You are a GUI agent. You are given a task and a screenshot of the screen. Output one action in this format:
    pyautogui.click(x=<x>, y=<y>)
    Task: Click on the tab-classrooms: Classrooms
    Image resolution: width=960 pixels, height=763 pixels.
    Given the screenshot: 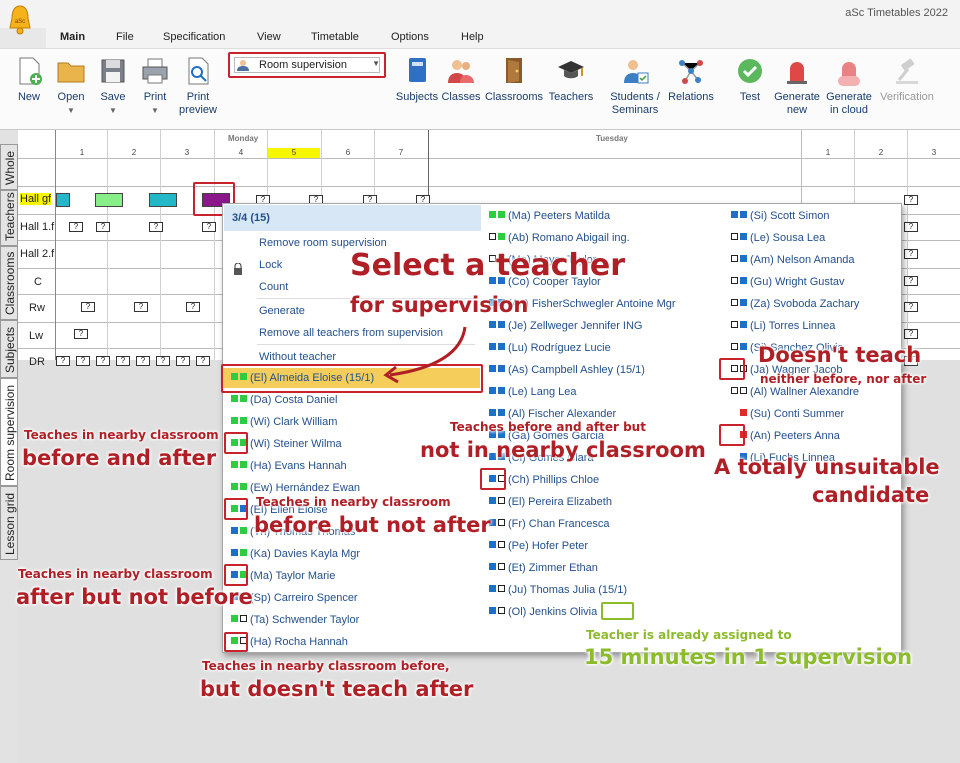 What is the action you would take?
    pyautogui.click(x=9, y=283)
    